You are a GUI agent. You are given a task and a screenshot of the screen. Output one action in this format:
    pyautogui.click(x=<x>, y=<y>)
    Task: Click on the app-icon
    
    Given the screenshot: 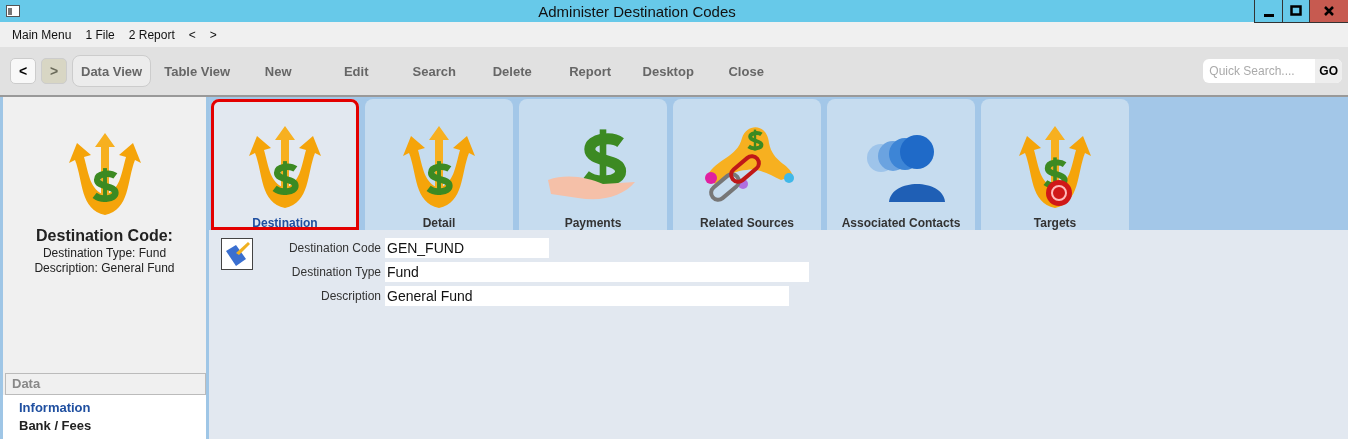 What is the action you would take?
    pyautogui.click(x=13, y=11)
    